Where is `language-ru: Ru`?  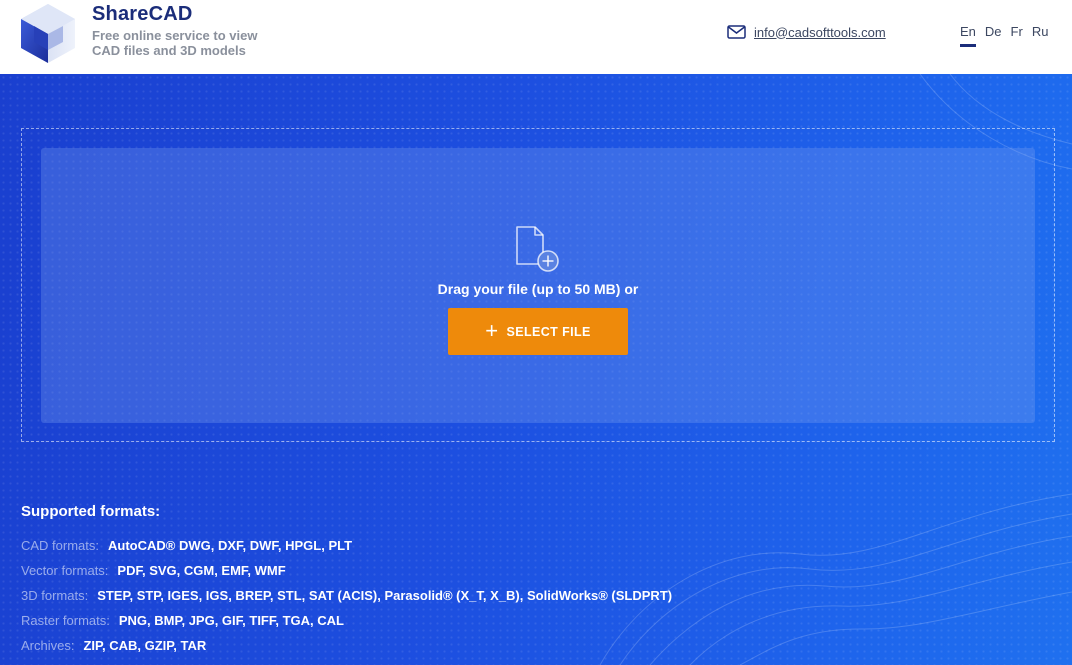
language-ru: Ru is located at coordinates (1040, 31).